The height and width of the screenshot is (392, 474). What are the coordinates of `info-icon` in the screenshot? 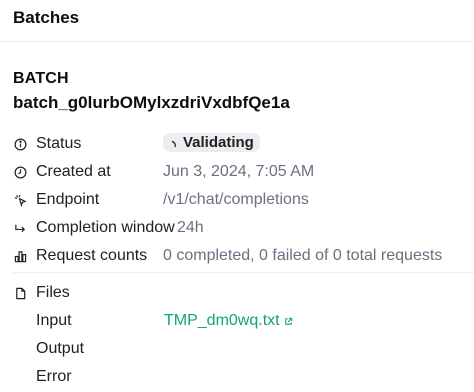 It's located at (20, 144).